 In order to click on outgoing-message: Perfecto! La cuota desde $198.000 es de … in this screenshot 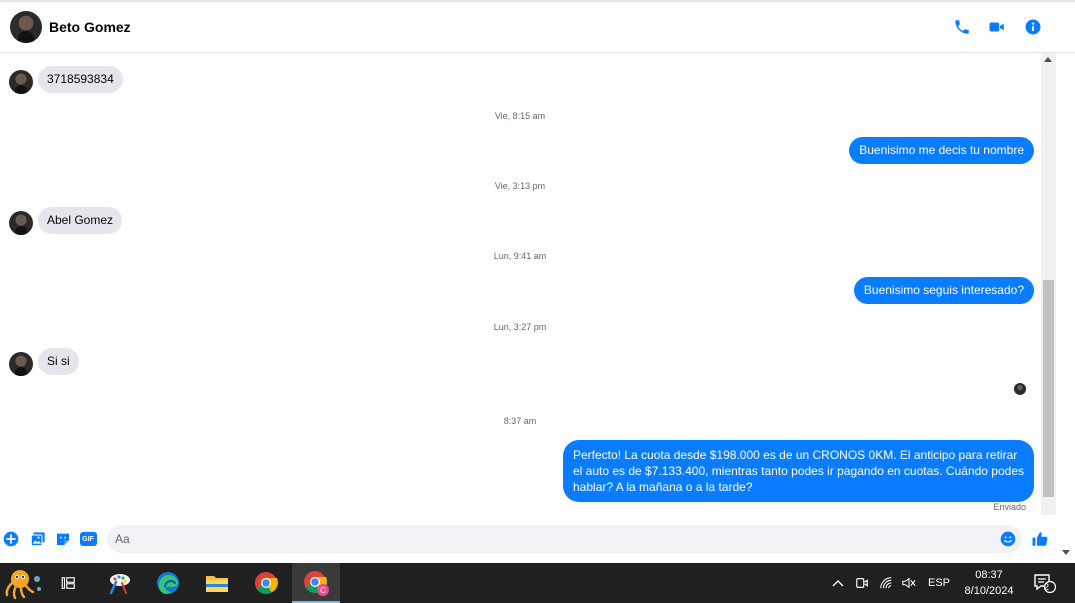, I will do `click(798, 471)`.